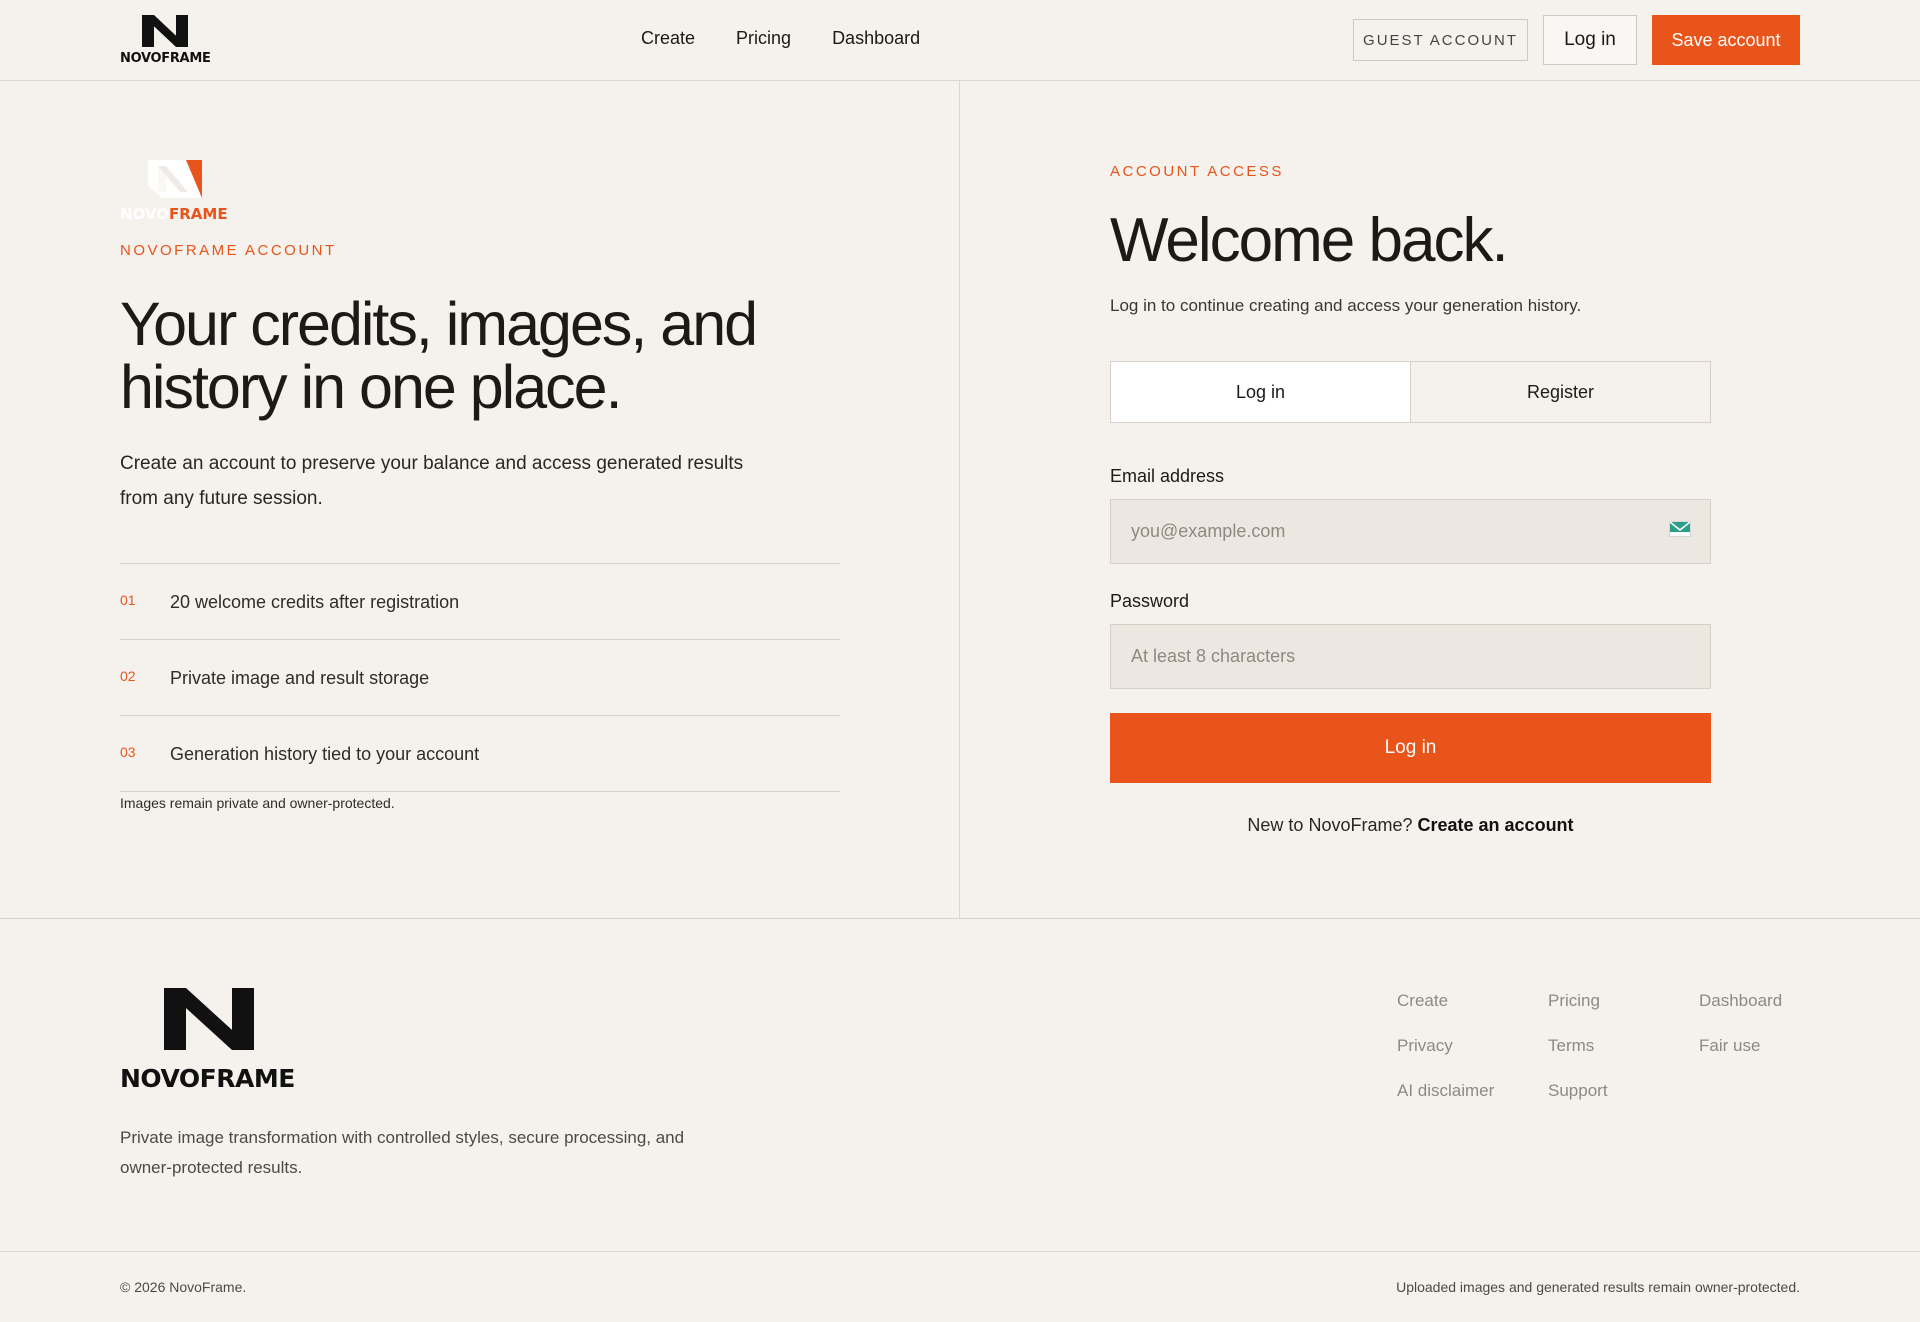  I want to click on tab-register: Register, so click(1560, 392).